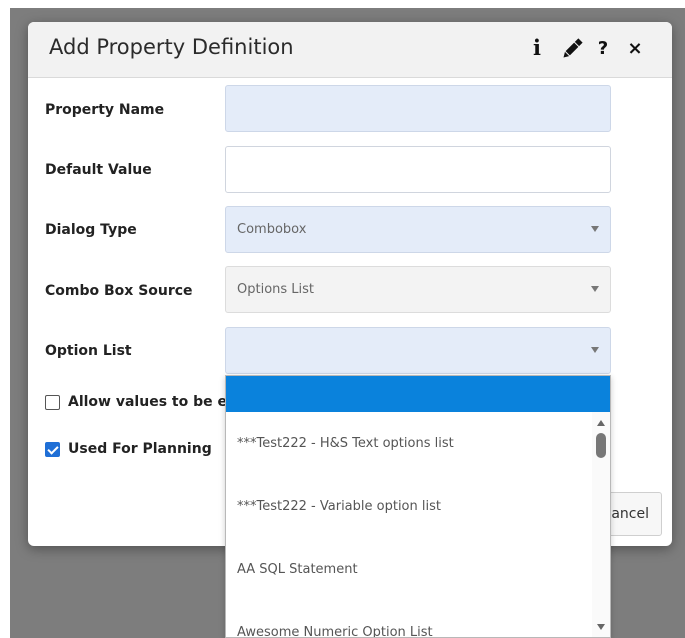 The image size is (685, 638). Describe the element at coordinates (98, 170) in the screenshot. I see `default-value-label: Default Value` at that location.